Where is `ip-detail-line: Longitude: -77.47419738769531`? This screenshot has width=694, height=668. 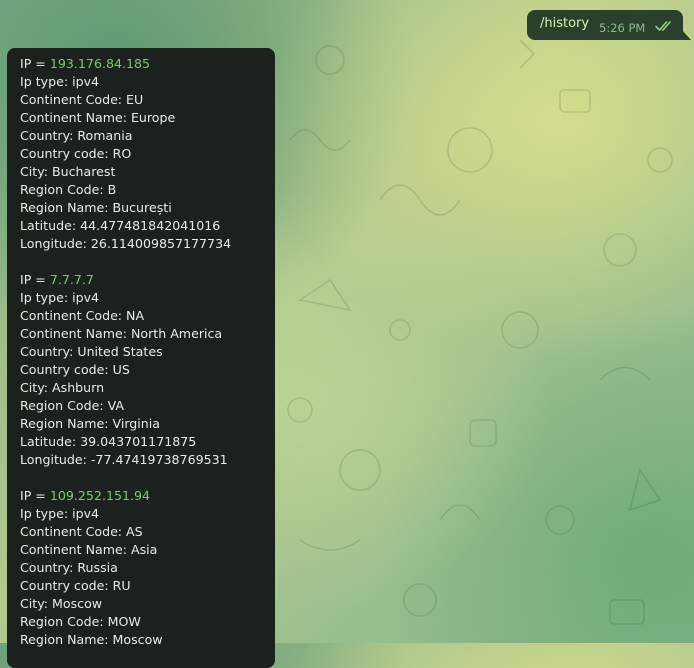 ip-detail-line: Longitude: -77.47419738769531 is located at coordinates (124, 459).